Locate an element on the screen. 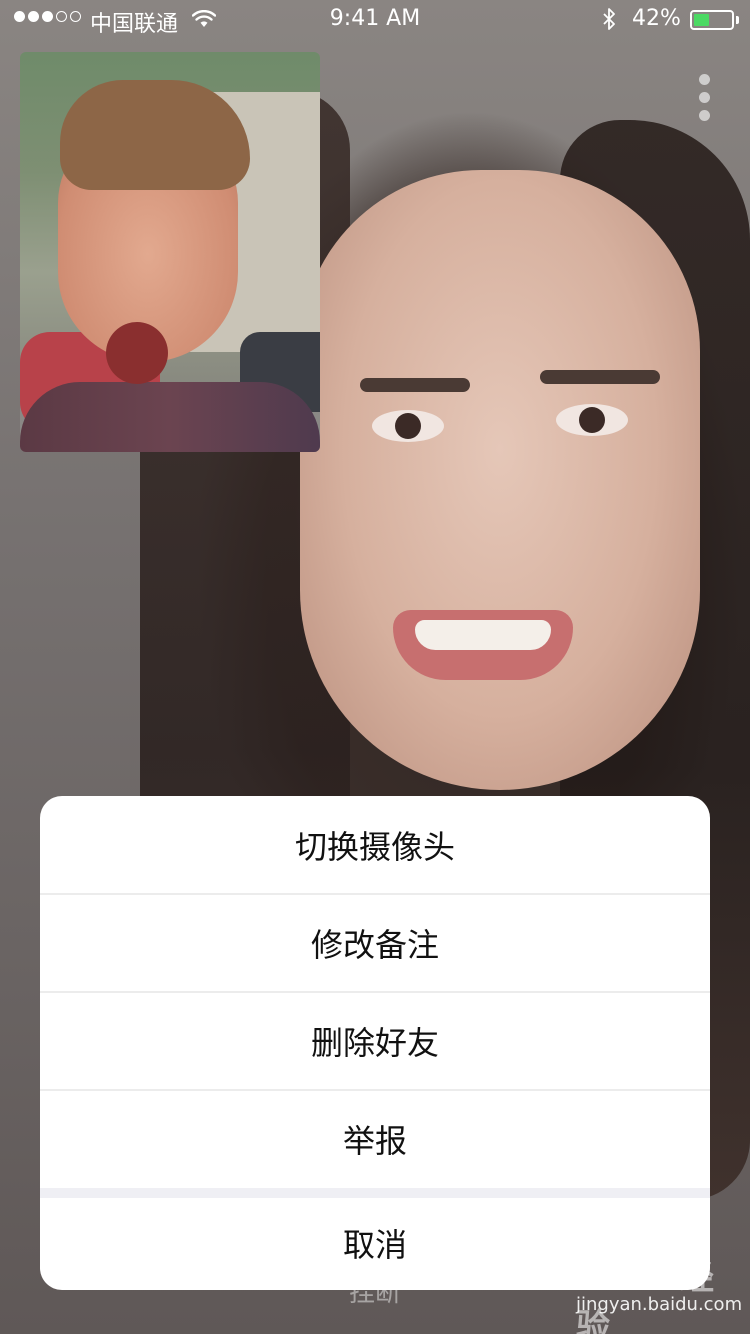  more-options-button is located at coordinates (705, 100).